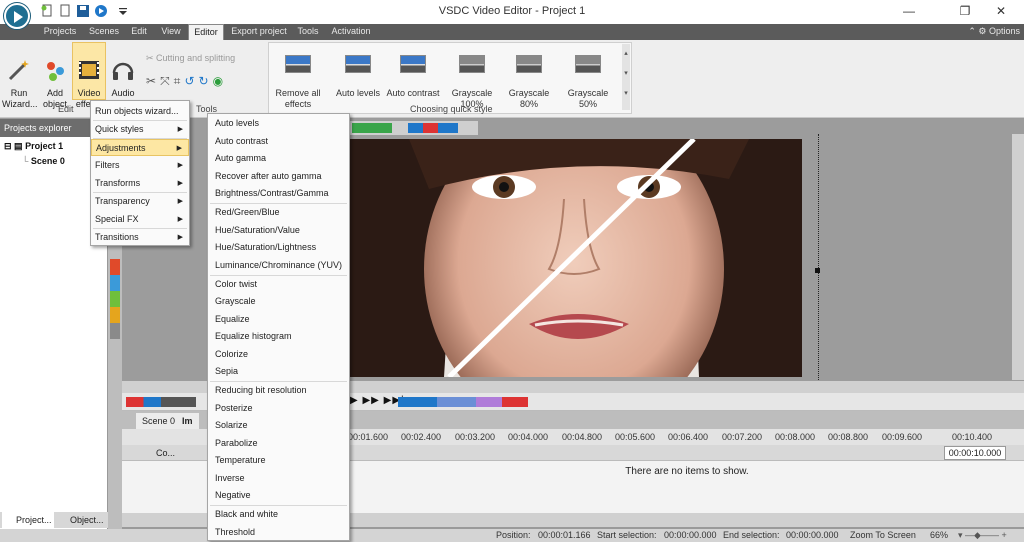  What do you see at coordinates (982, 535) in the screenshot?
I see `zoom-slider: ▾ —◆—— +` at bounding box center [982, 535].